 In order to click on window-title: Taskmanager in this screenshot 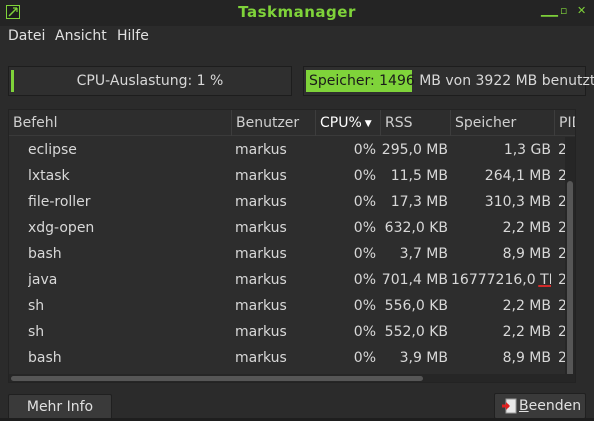, I will do `click(297, 12)`.